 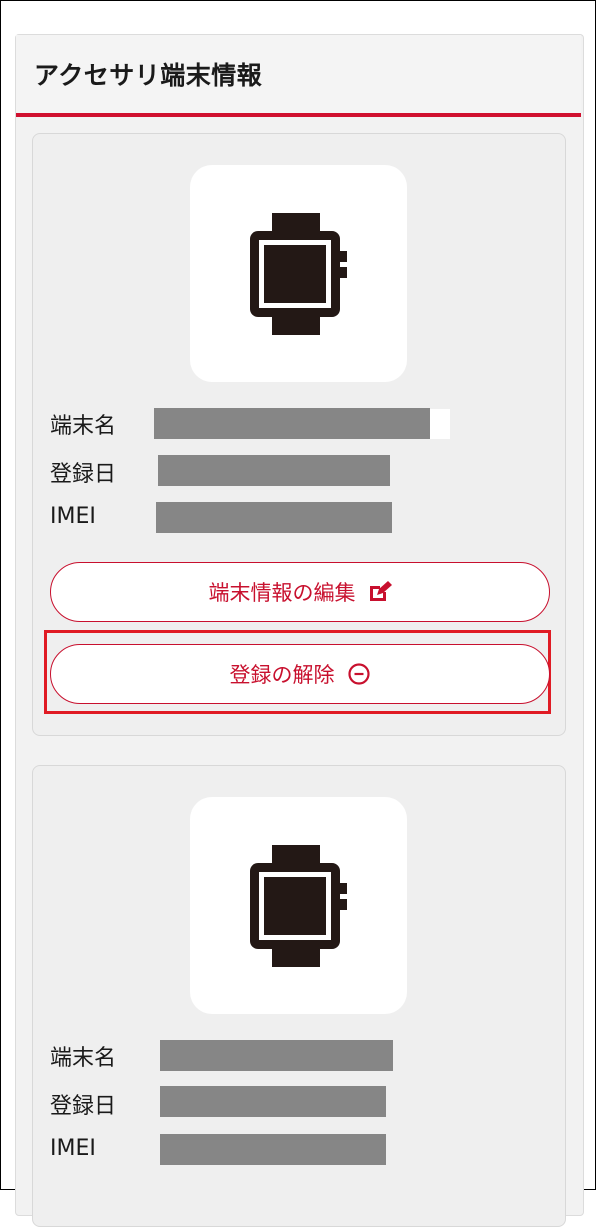 I want to click on edit-button-label: 端末情報の編集, so click(x=282, y=593).